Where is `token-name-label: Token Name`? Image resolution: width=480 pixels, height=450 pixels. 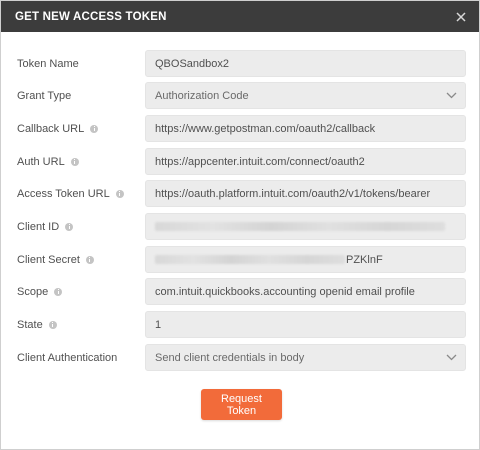
token-name-label: Token Name is located at coordinates (48, 63).